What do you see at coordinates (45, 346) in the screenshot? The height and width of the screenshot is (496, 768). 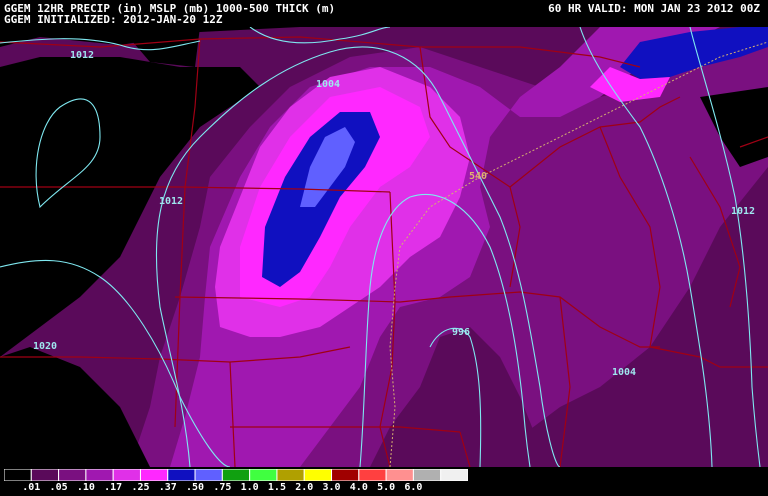 I see `isobar-label: 1020` at bounding box center [45, 346].